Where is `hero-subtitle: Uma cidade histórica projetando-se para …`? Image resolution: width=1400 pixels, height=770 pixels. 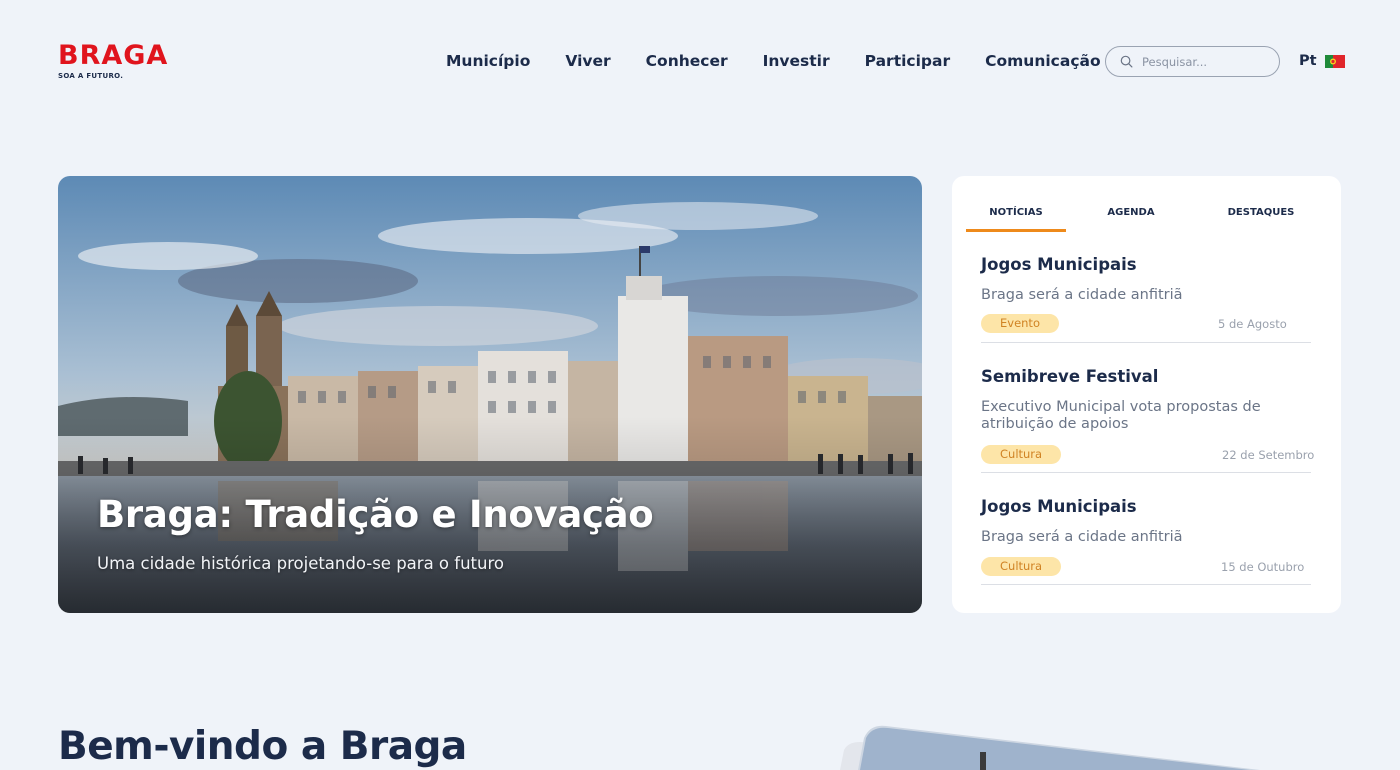
hero-subtitle: Uma cidade histórica projetando-se para … is located at coordinates (300, 563).